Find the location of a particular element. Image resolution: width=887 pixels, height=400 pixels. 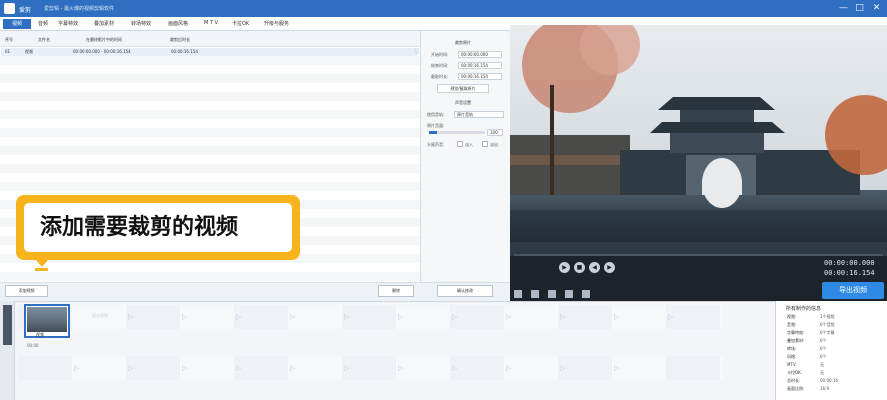

row-duration: 00:00:16.154 is located at coordinates (184, 51).